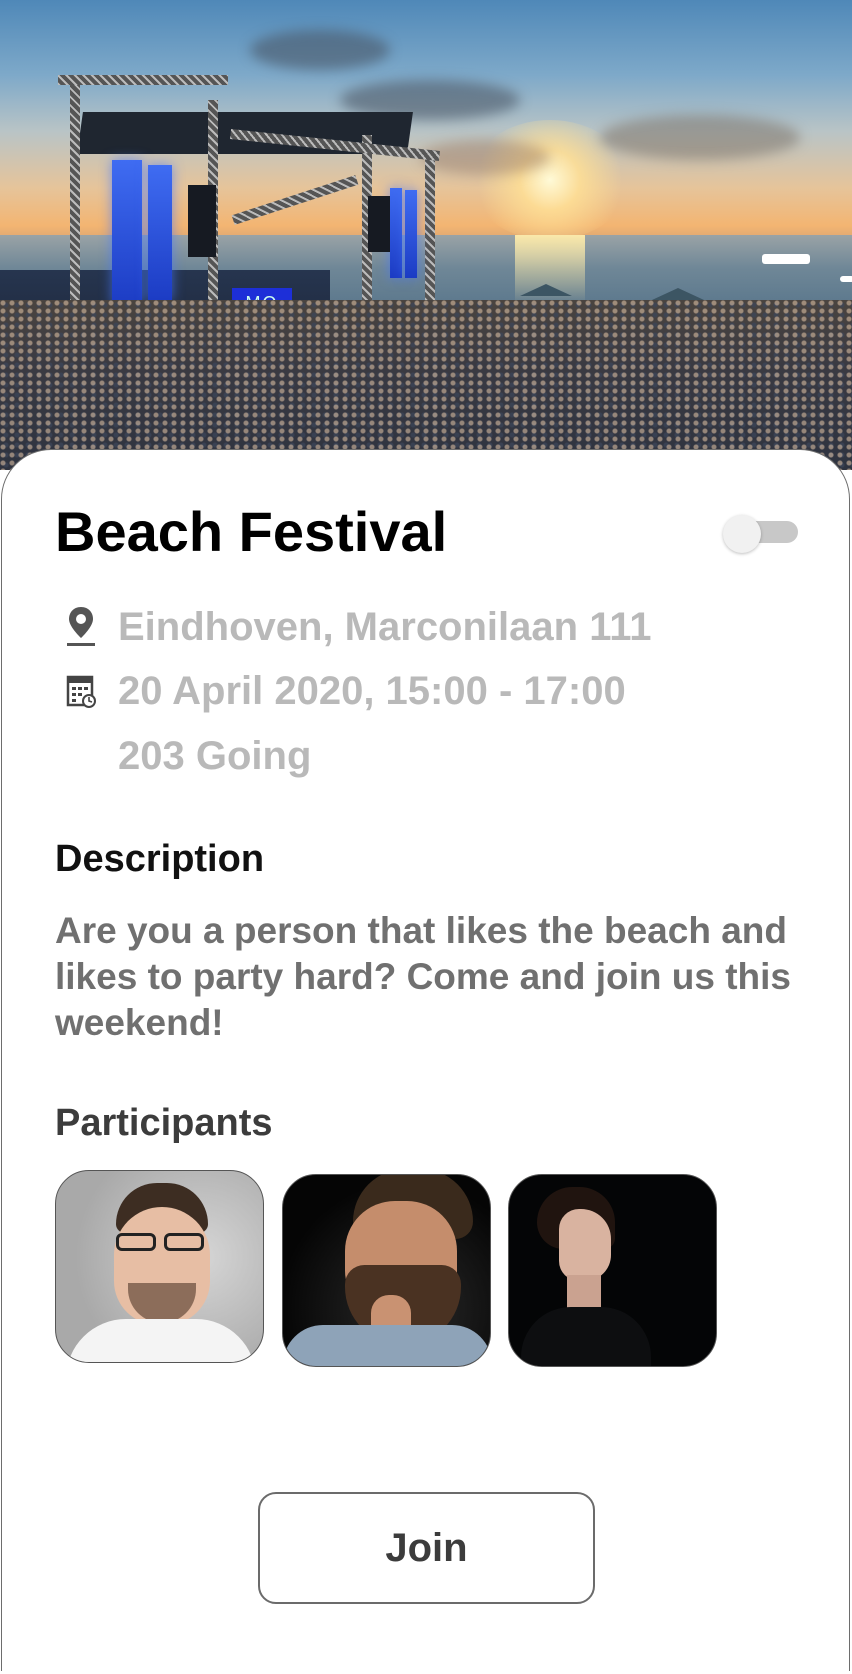  Describe the element at coordinates (215, 755) in the screenshot. I see `attendance-count: 203 Going` at that location.